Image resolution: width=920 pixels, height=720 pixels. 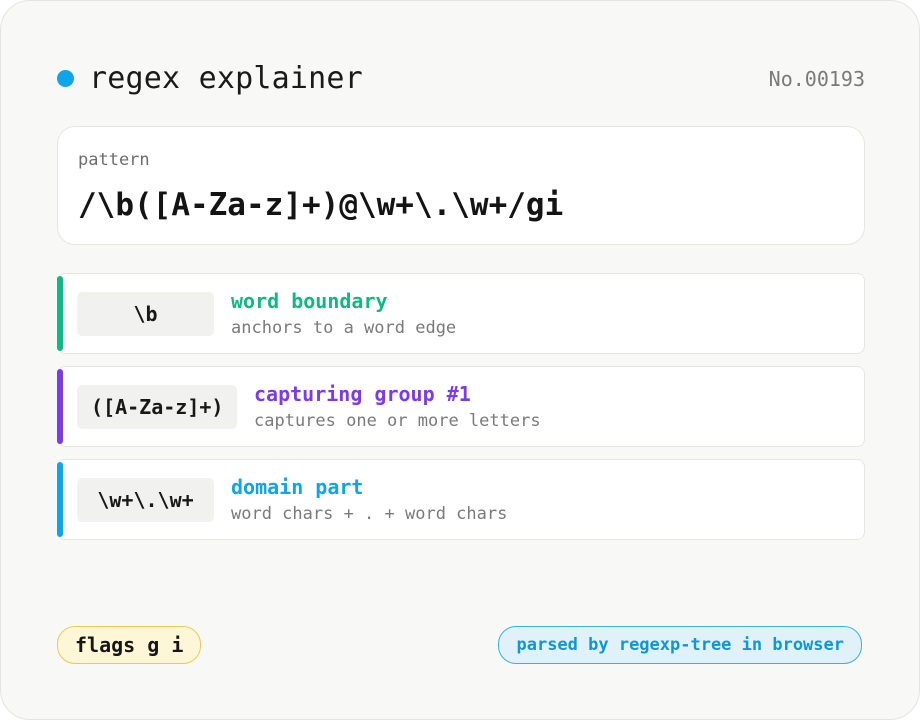 I want to click on token-row-word-boundary: \b word boundary anchors to a word edge, so click(x=461, y=313).